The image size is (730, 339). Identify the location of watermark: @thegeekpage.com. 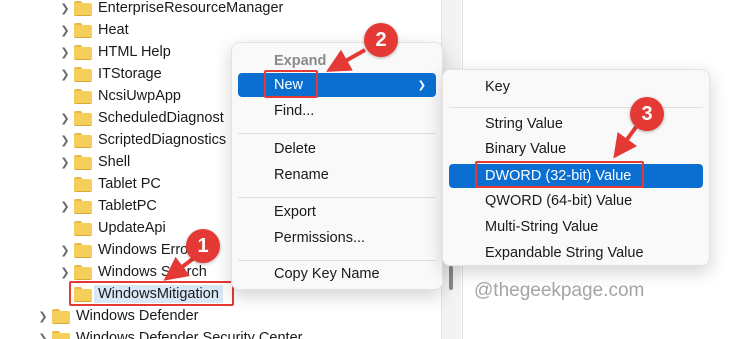
(559, 290).